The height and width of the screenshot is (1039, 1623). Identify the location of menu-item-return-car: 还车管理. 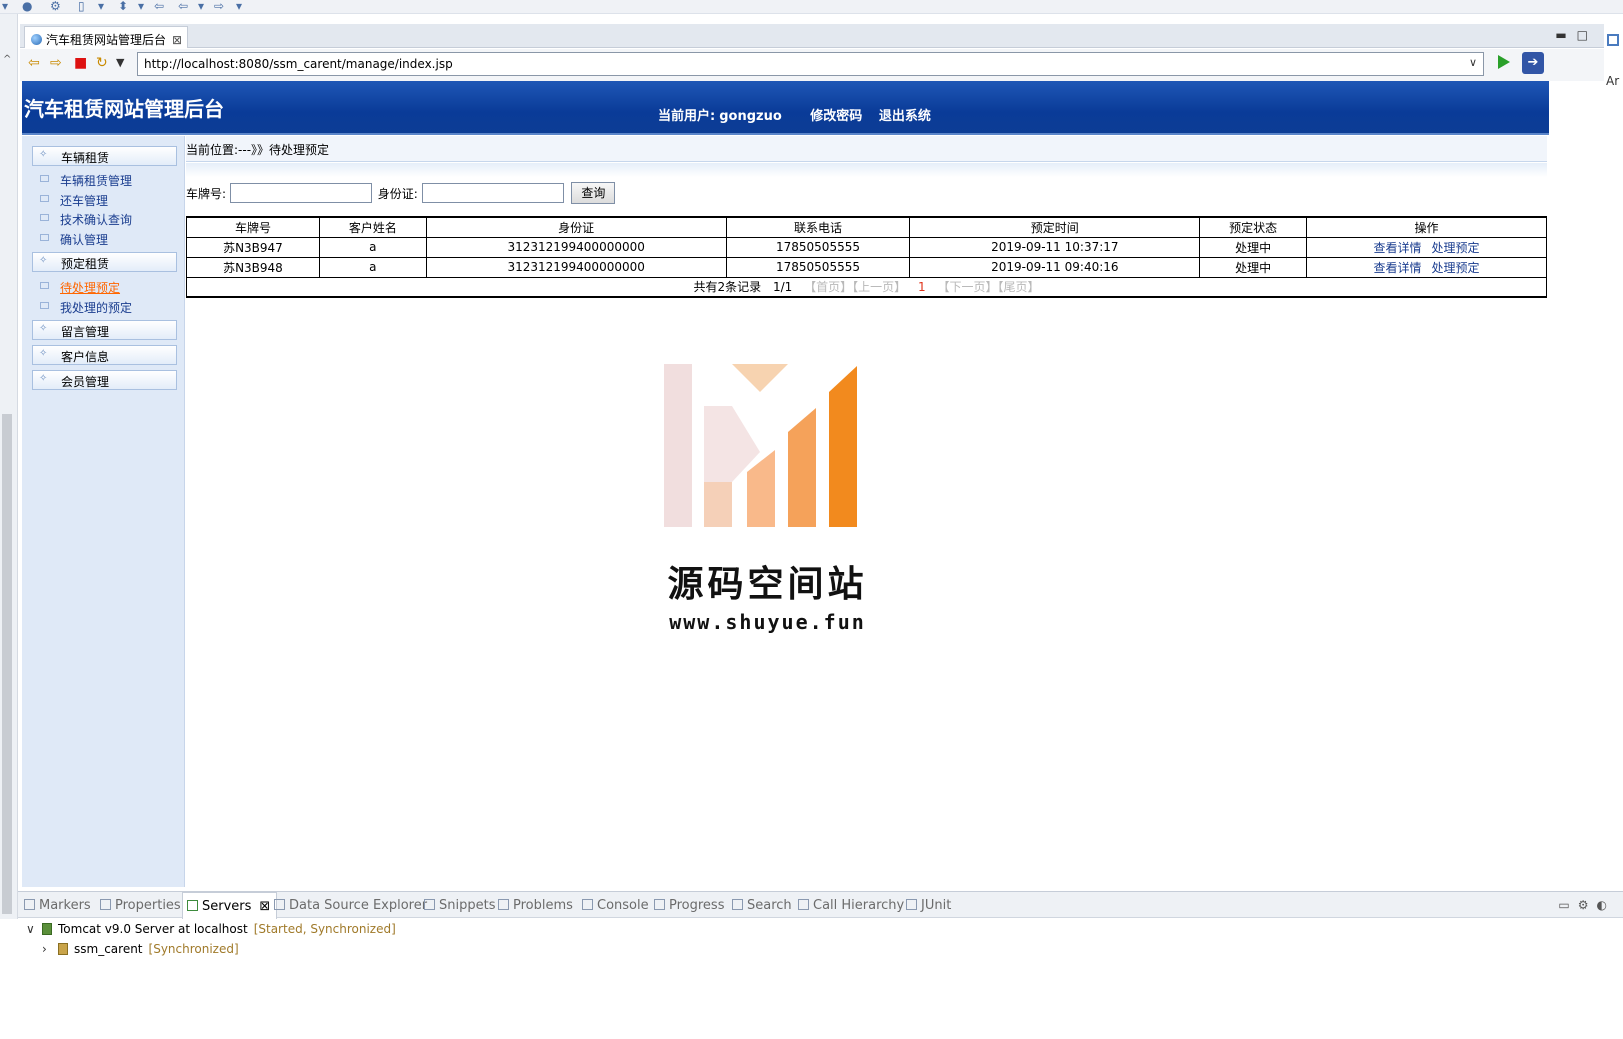
(74, 200).